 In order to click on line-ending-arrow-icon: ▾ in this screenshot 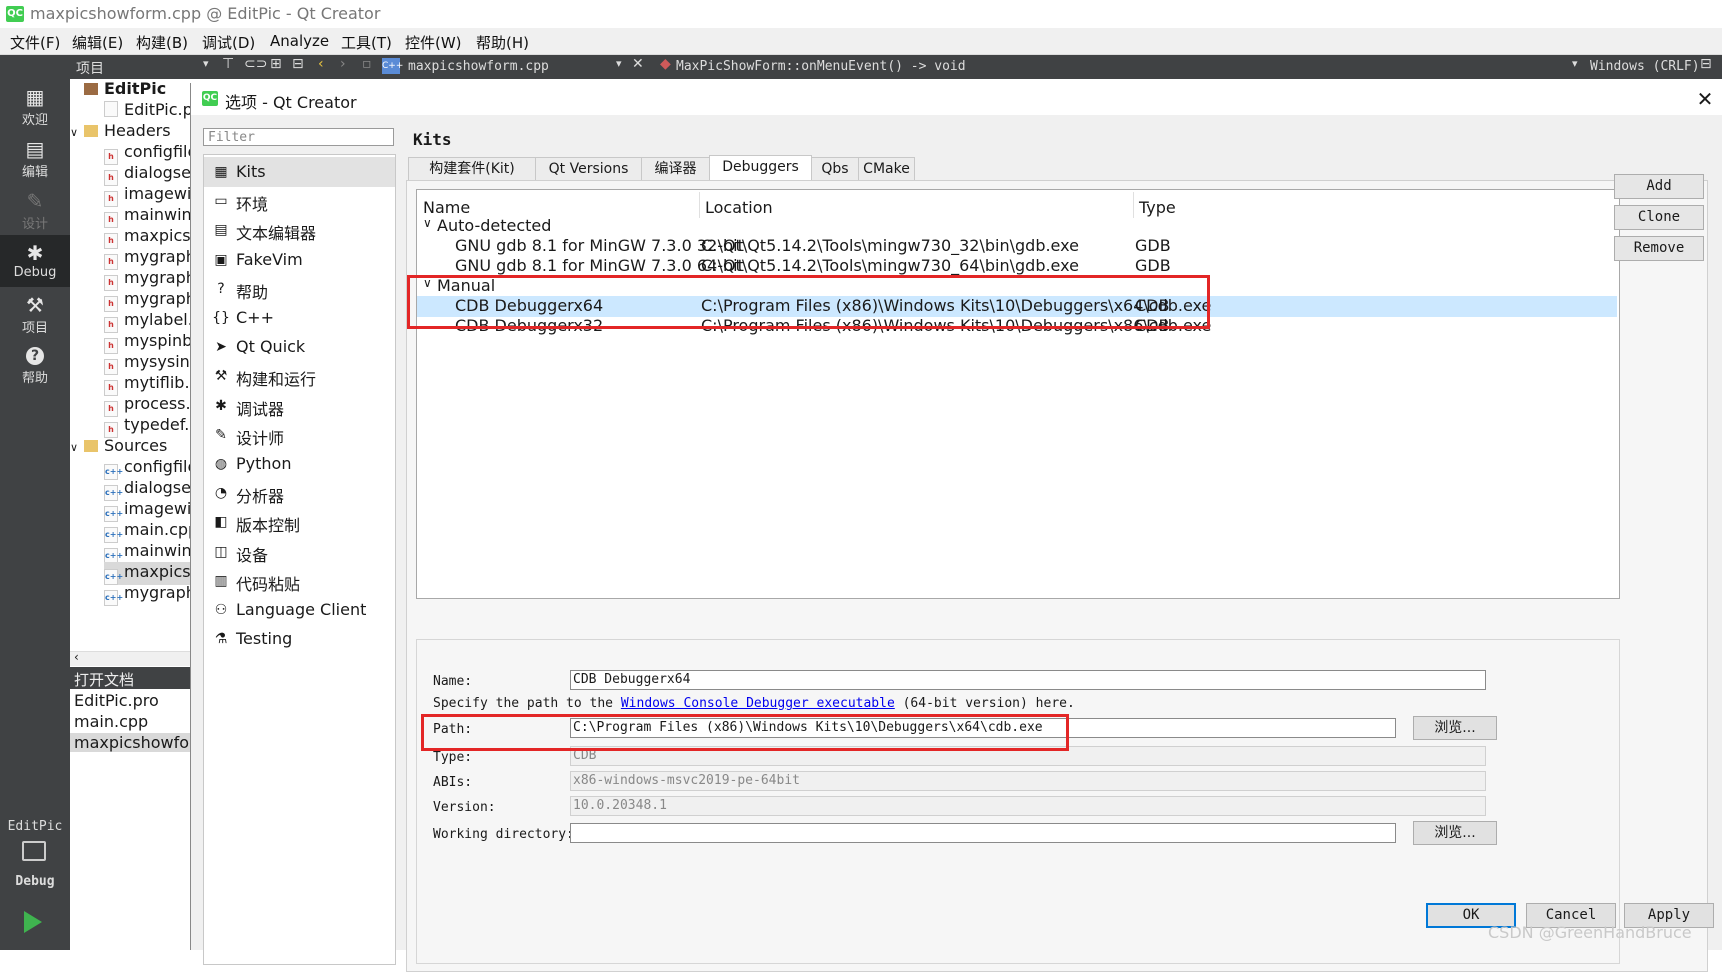, I will do `click(1575, 63)`.